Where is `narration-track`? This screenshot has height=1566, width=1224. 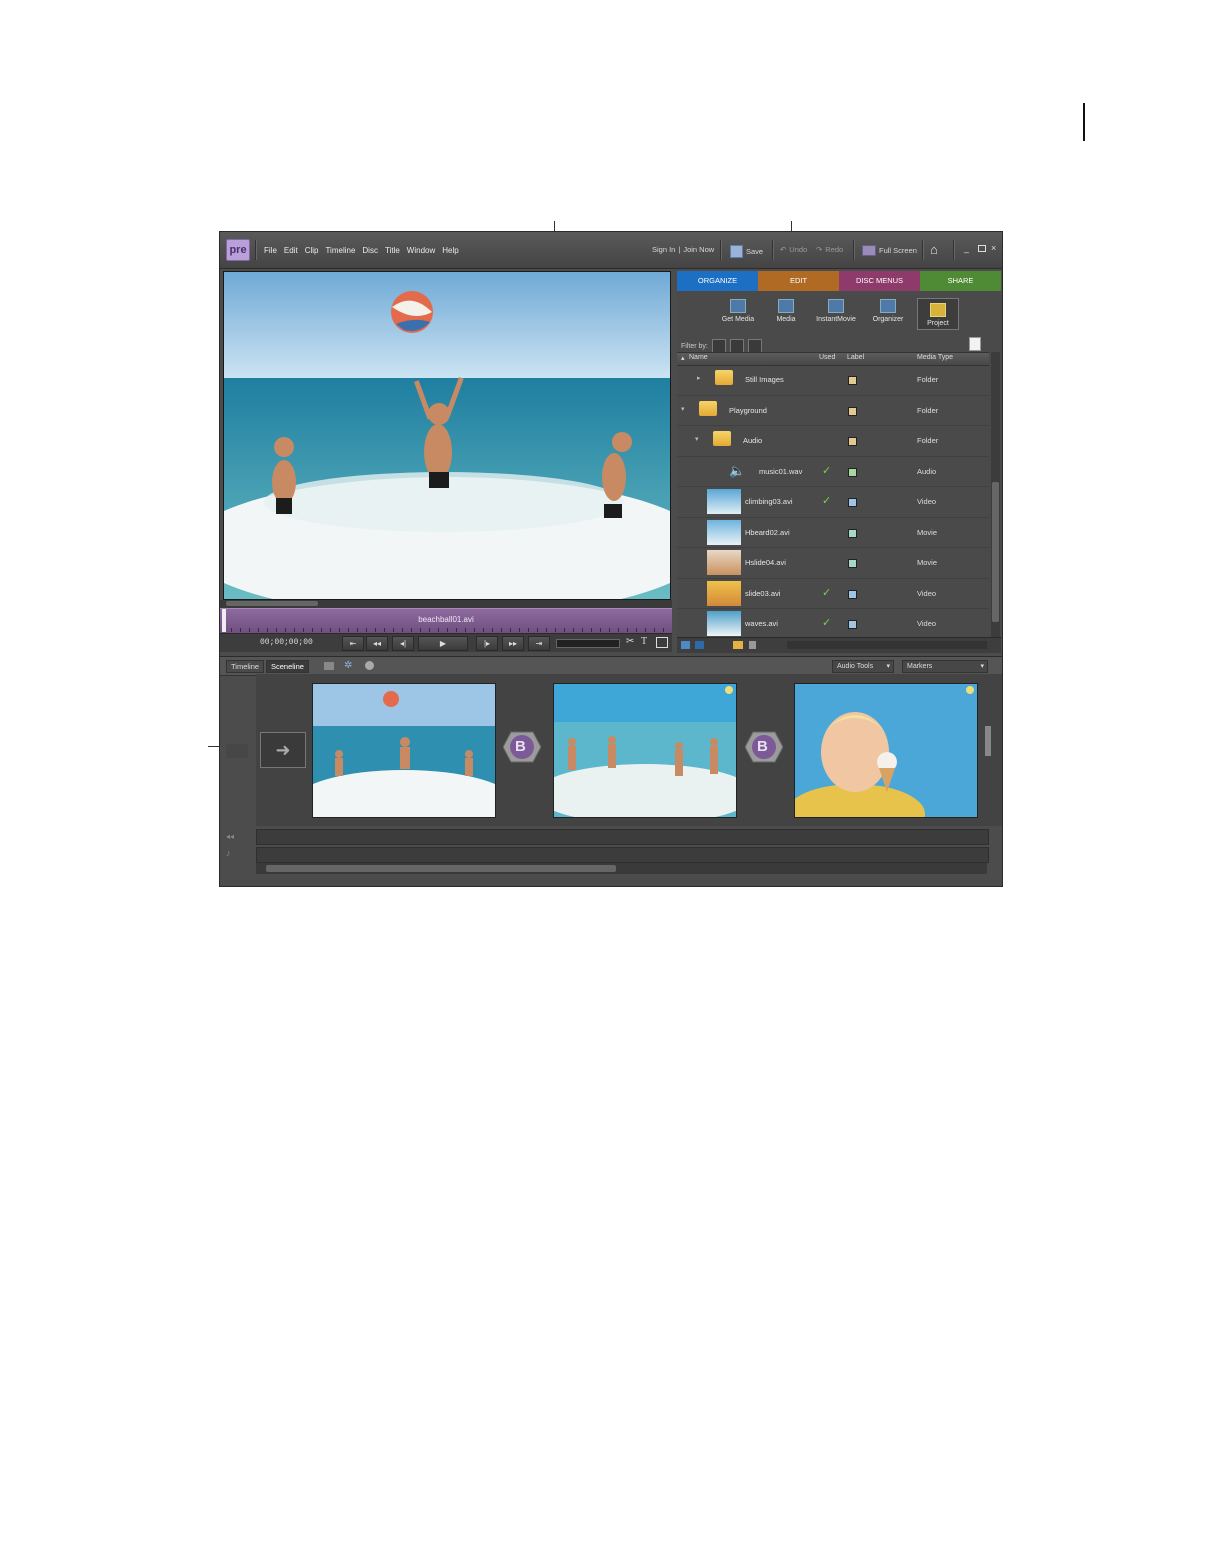
narration-track is located at coordinates (622, 837).